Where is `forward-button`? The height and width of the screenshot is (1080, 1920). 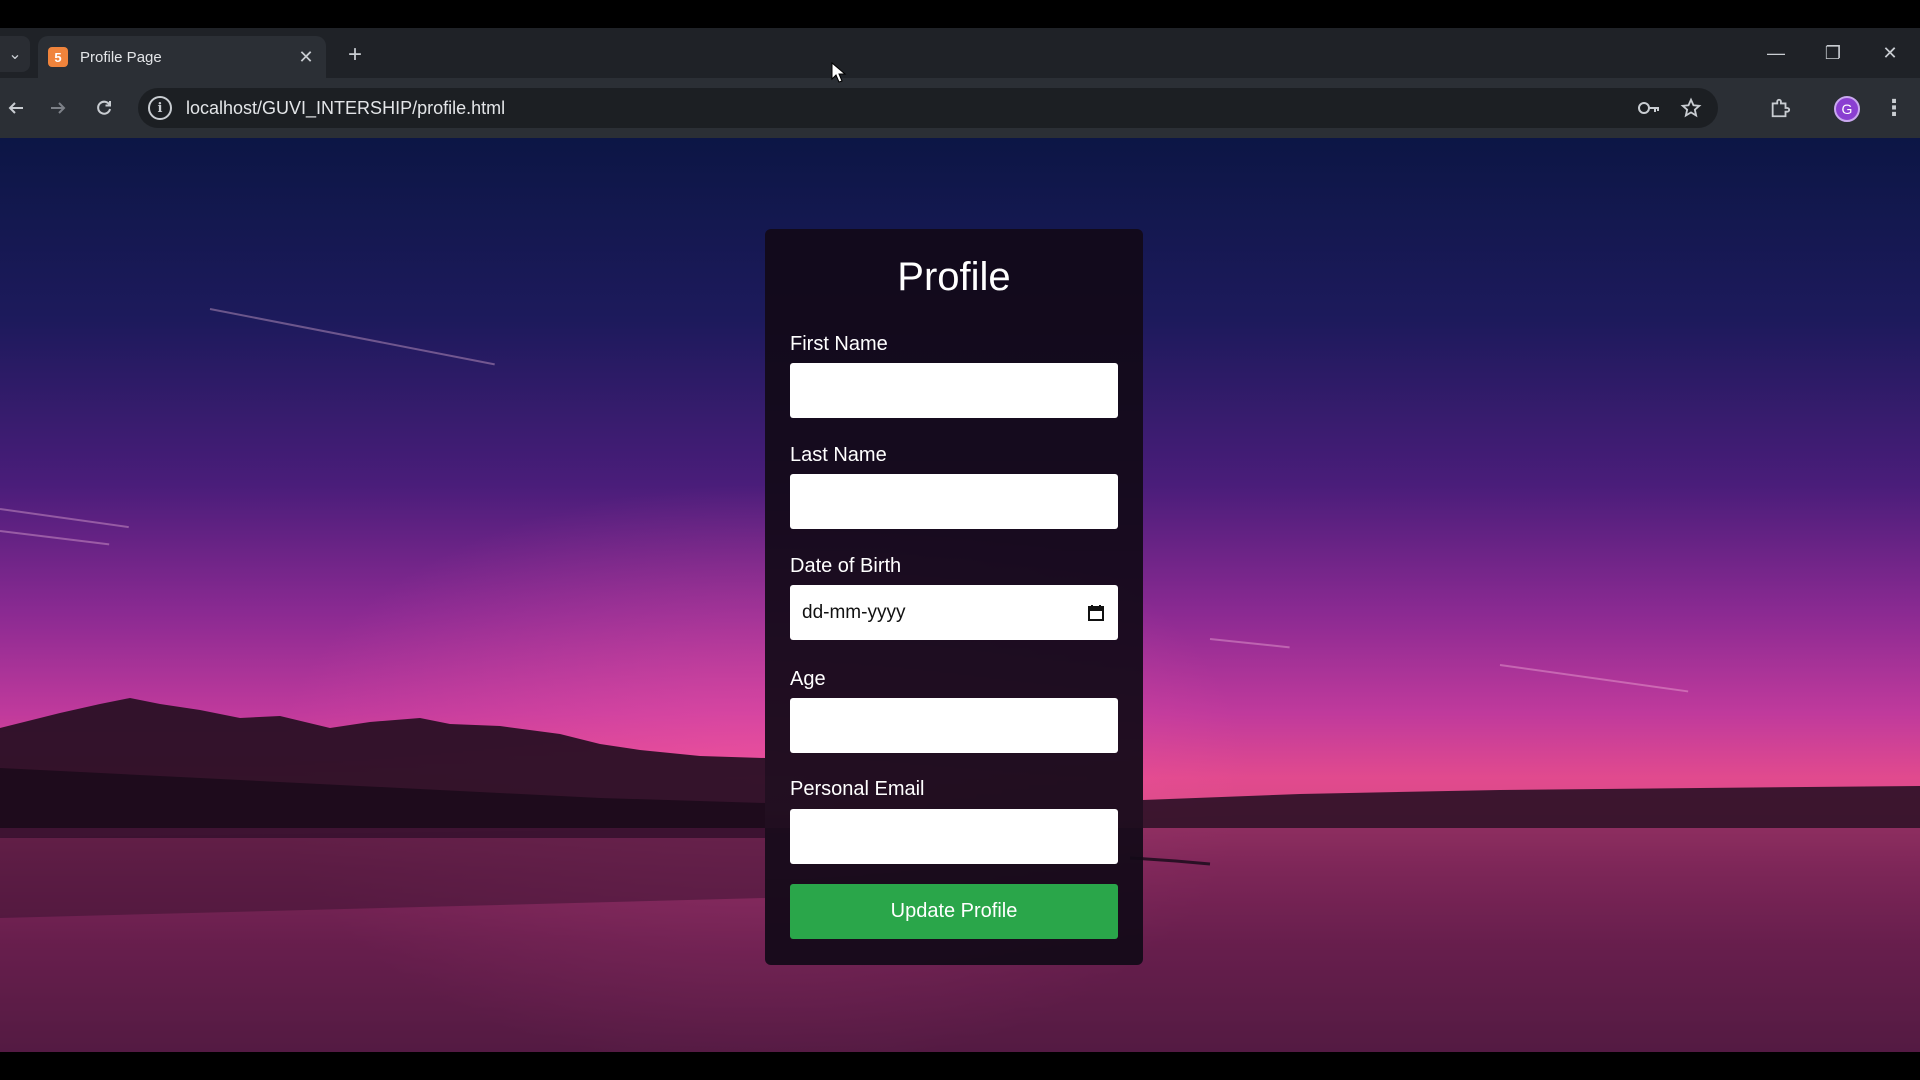 forward-button is located at coordinates (58, 108).